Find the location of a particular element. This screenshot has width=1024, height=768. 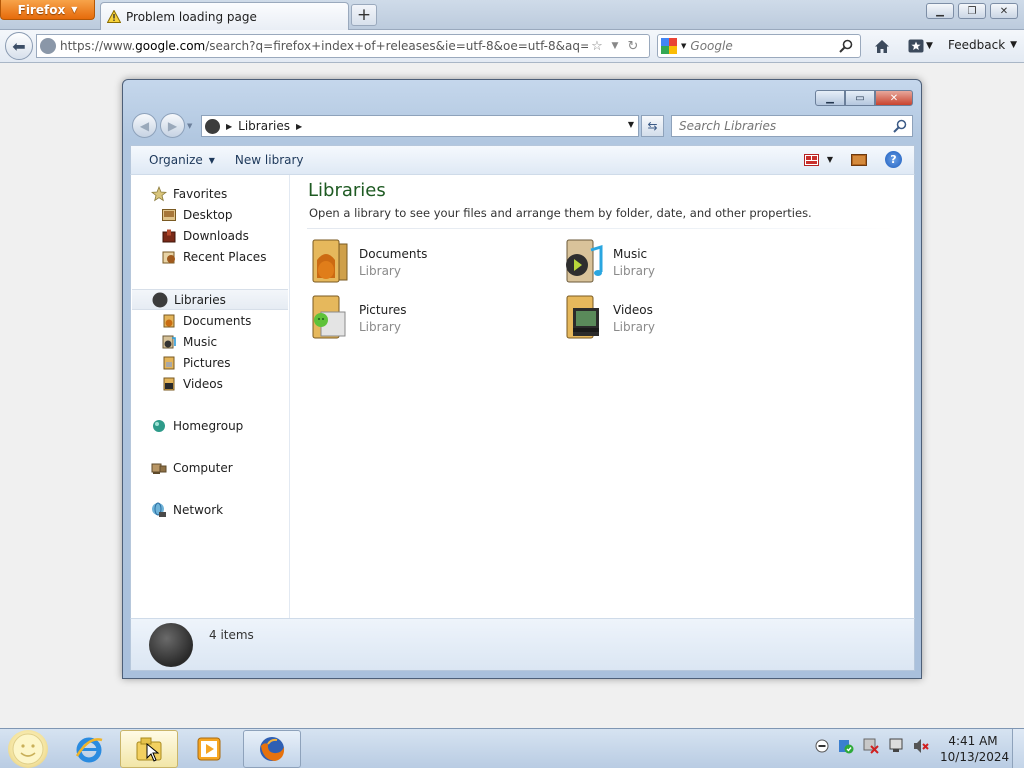

url-domain: google.com is located at coordinates (170, 46).